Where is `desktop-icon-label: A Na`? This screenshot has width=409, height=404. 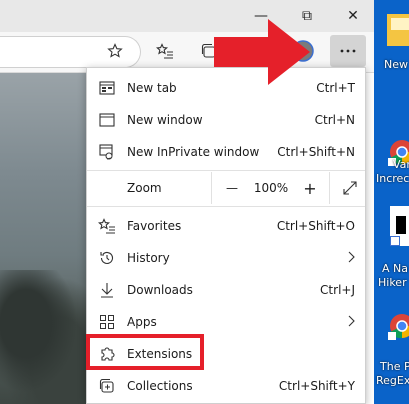
desktop-icon-label: A Na is located at coordinates (395, 268).